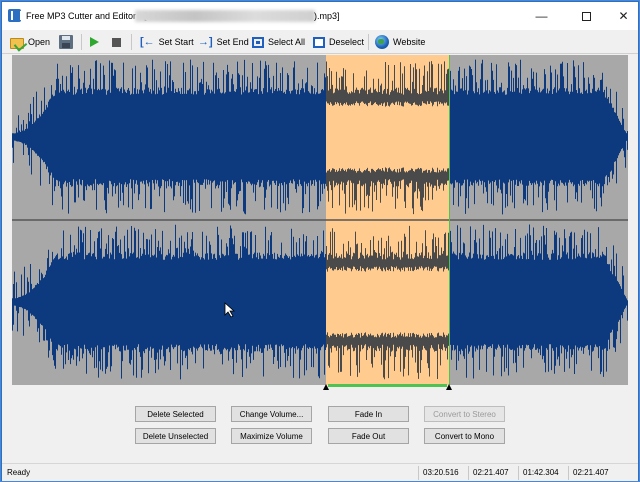  I want to click on select-all-label: Select All, so click(287, 42).